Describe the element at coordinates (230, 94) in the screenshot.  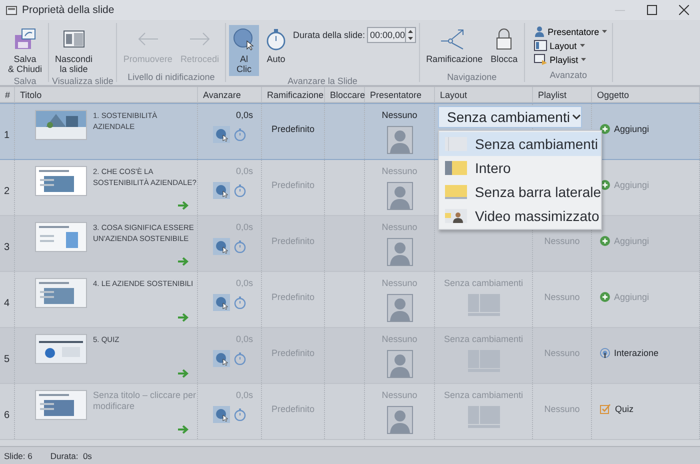
I see `column-header: Avanzare` at that location.